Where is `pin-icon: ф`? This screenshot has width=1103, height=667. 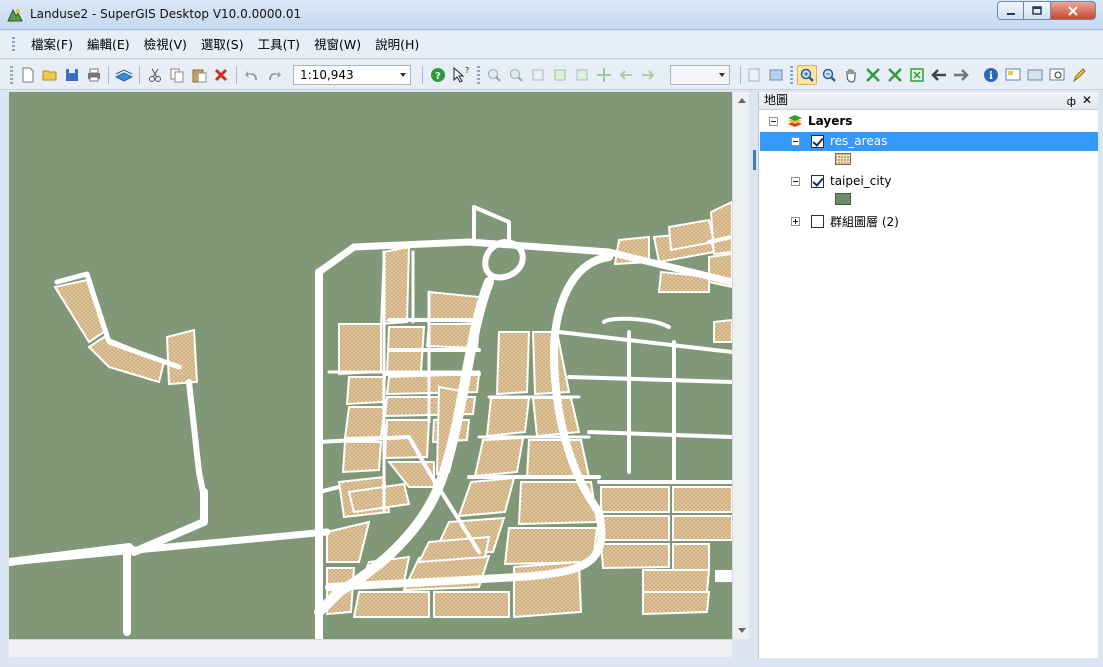
pin-icon: ф is located at coordinates (1071, 101).